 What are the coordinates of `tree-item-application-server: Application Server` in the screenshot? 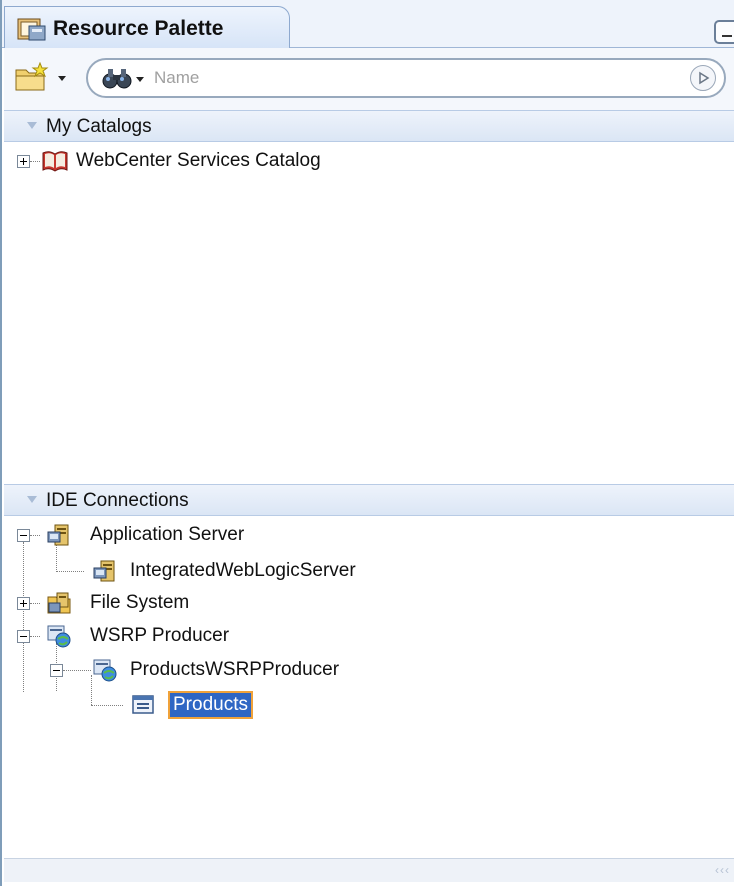 It's located at (214, 535).